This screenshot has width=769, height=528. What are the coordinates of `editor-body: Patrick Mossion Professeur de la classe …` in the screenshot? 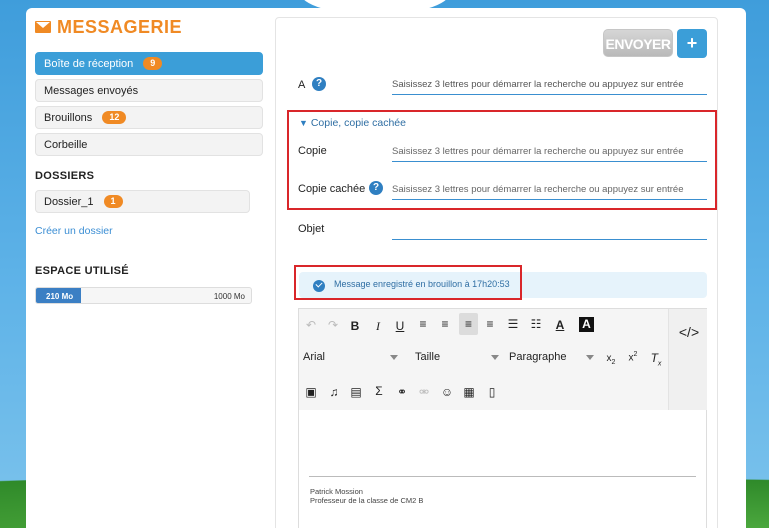 It's located at (502, 469).